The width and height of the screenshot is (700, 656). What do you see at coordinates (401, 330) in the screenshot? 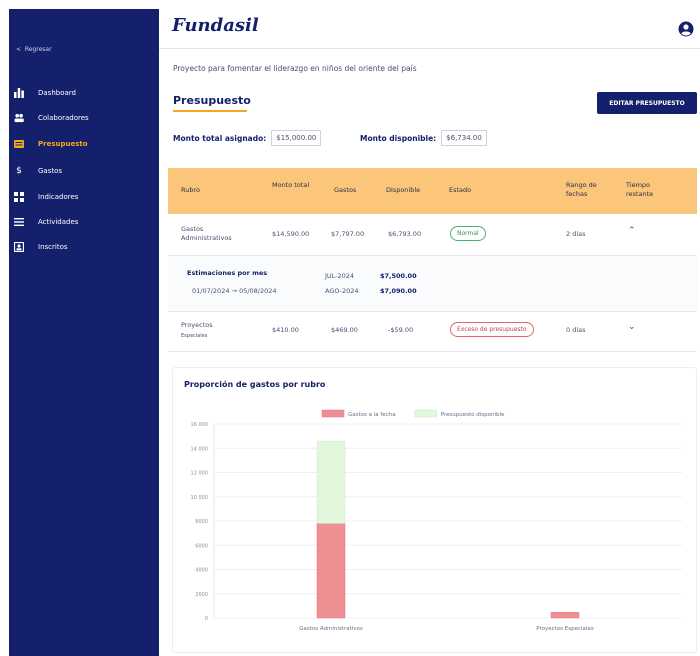
I see `cell-disponible: -$59.00` at bounding box center [401, 330].